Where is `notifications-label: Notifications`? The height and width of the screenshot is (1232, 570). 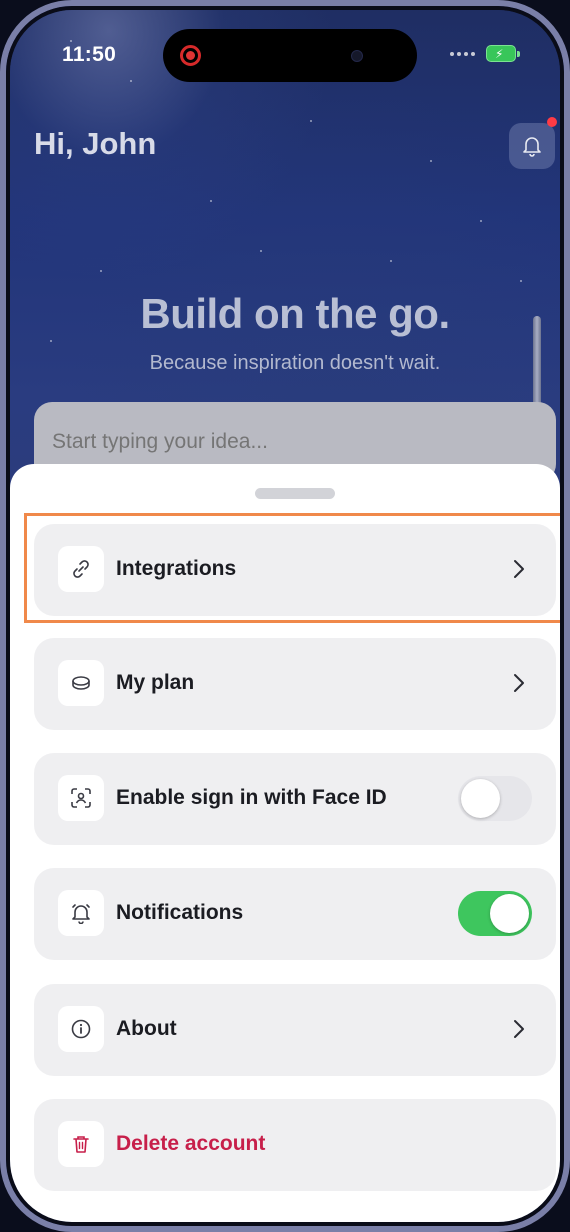
notifications-label: Notifications is located at coordinates (180, 912).